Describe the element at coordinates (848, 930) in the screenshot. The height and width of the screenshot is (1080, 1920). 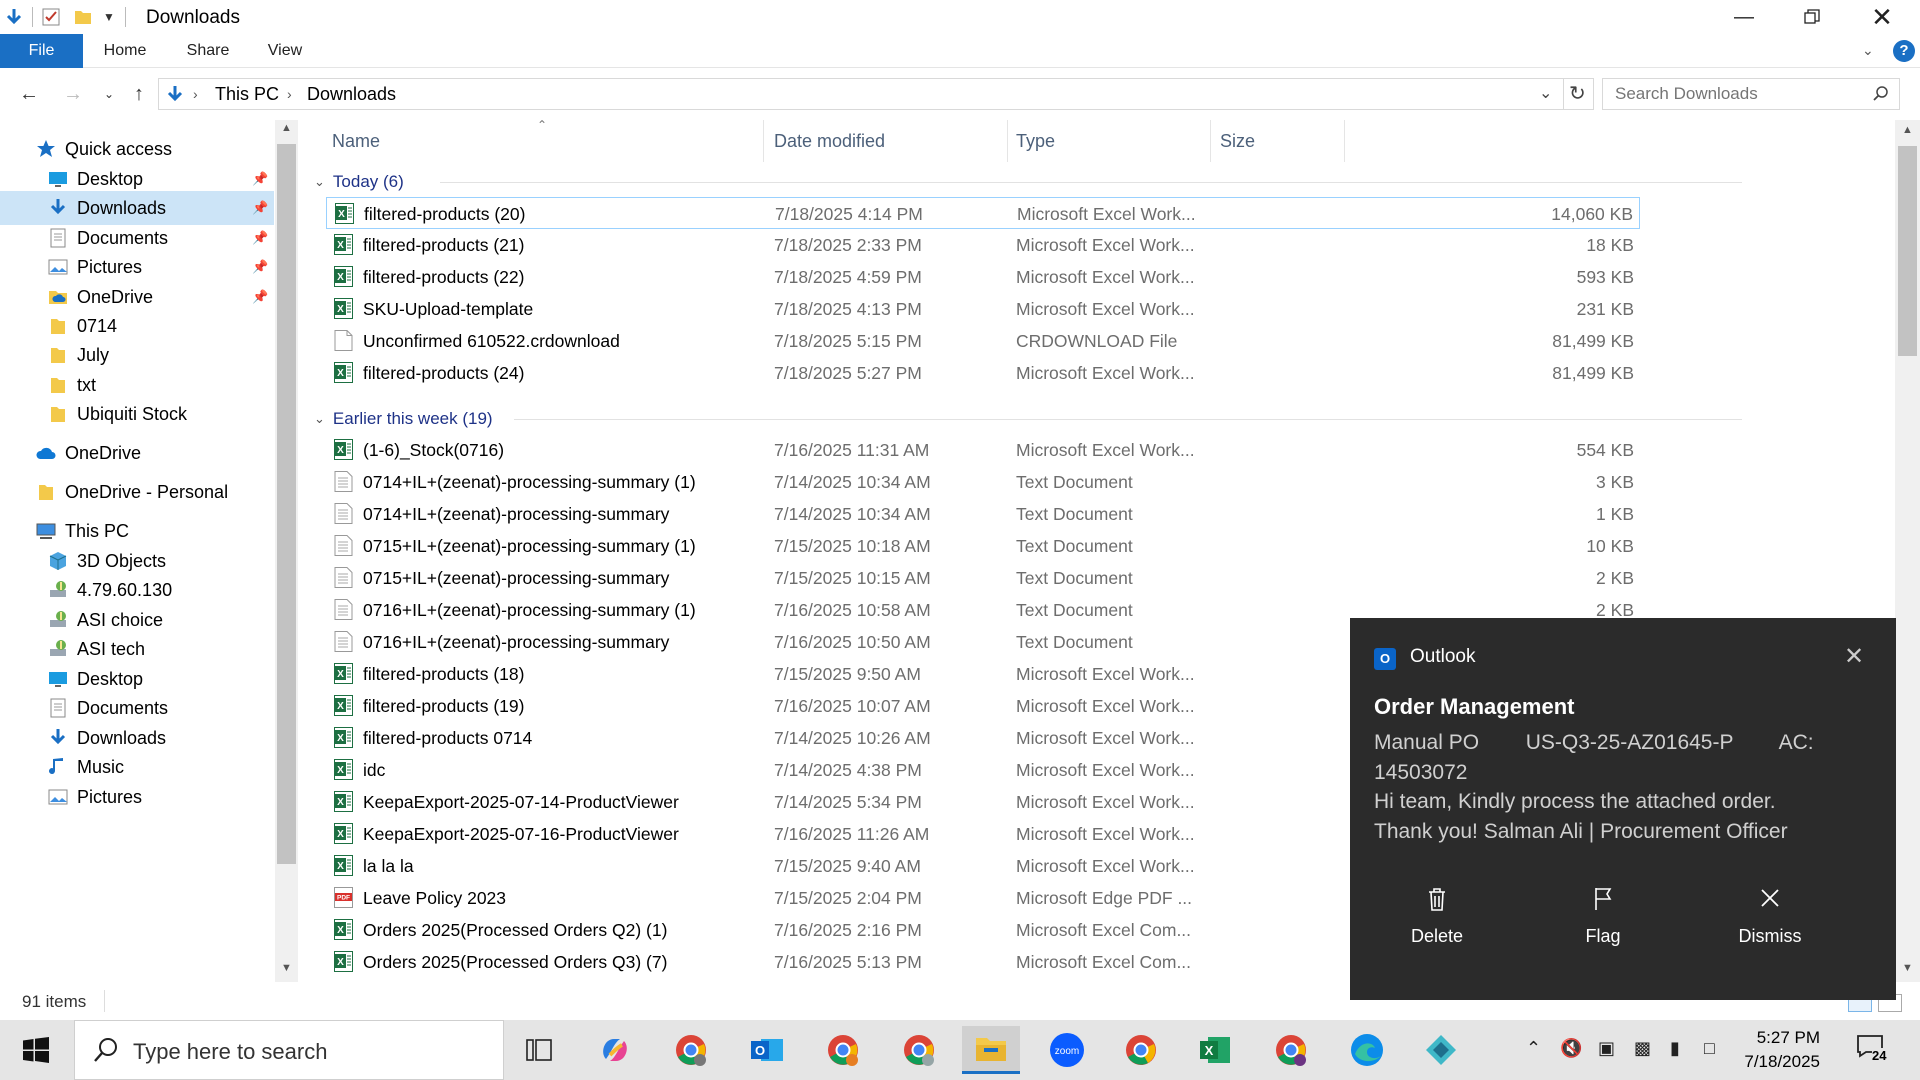
I see `file-date: 7/16/2025 2:16 PM` at that location.